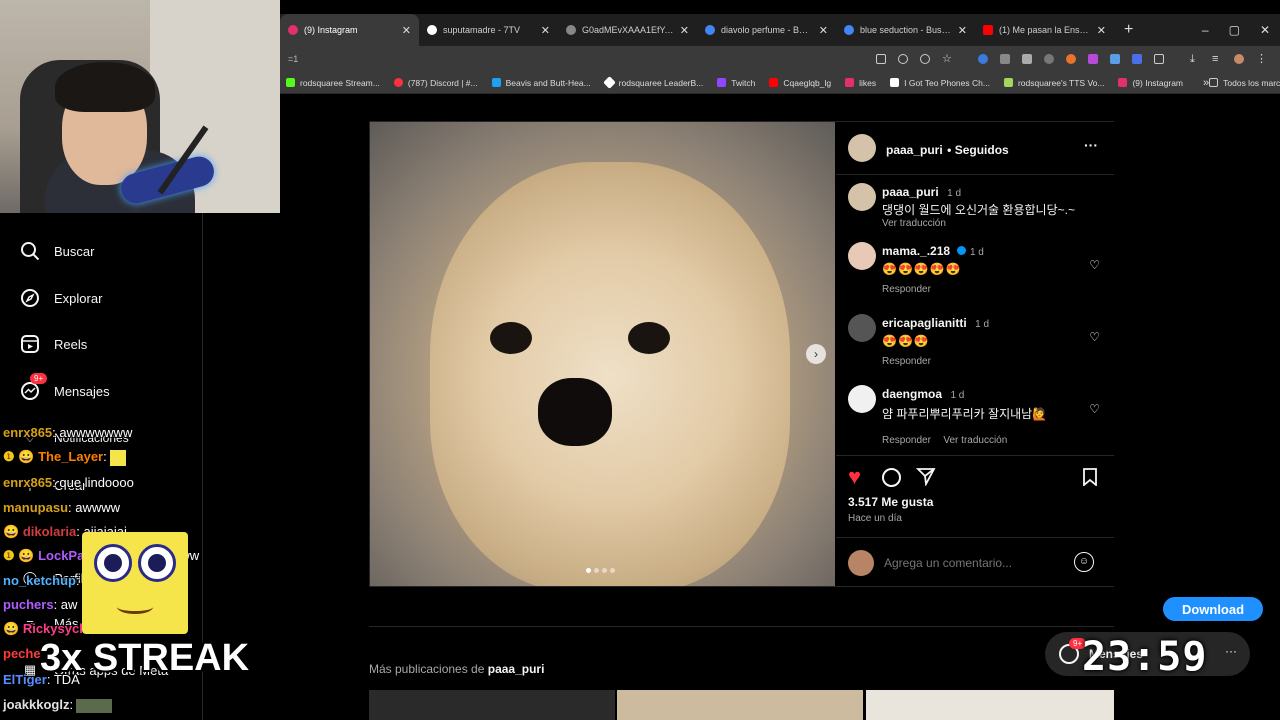 This screenshot has width=1280, height=720. I want to click on close-window-button: ✕, so click(1265, 30).